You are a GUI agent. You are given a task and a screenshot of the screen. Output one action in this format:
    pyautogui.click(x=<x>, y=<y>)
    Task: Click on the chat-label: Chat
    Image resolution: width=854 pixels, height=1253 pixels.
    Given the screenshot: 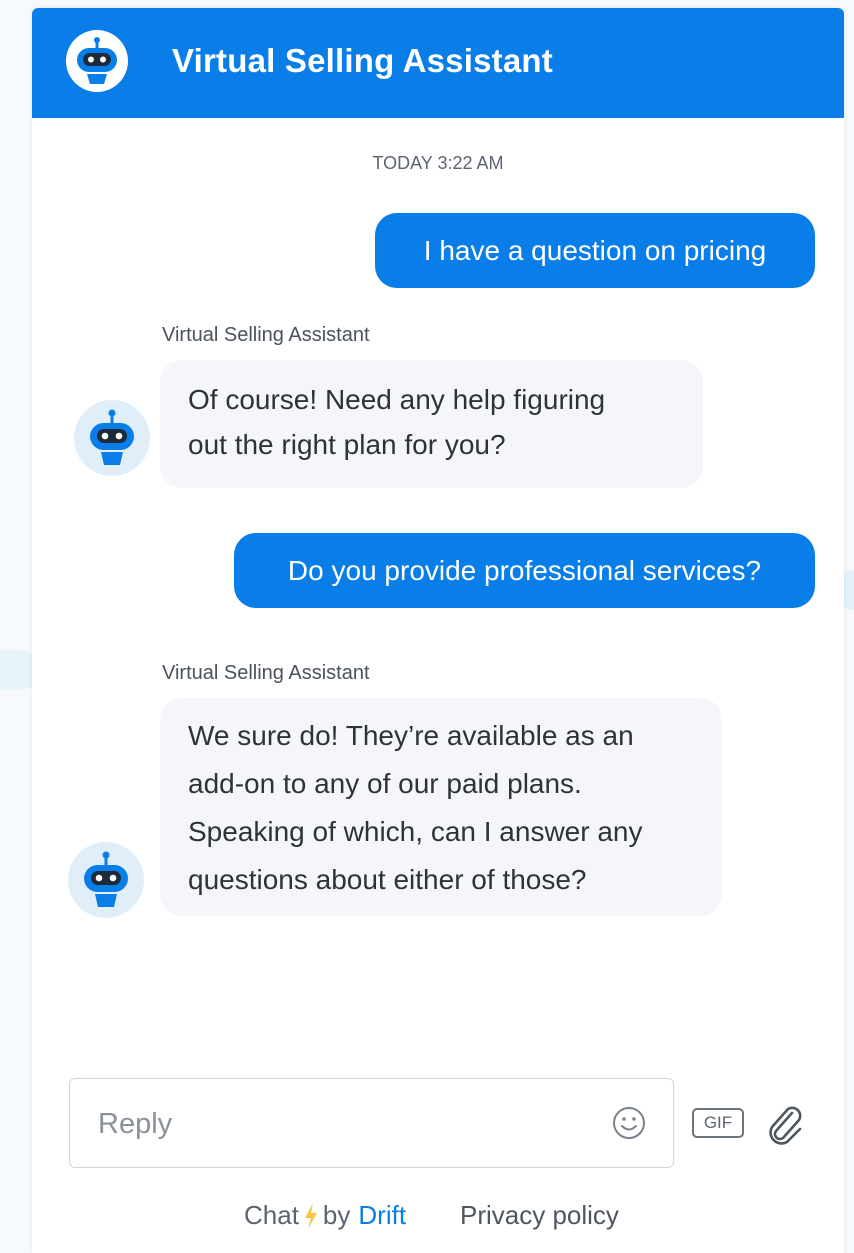 What is the action you would take?
    pyautogui.click(x=271, y=1215)
    